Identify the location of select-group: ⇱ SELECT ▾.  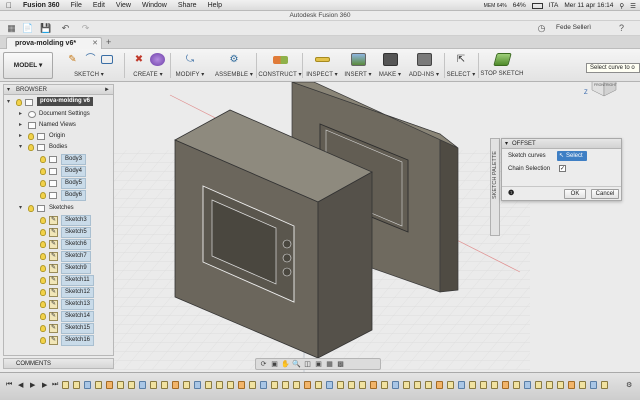
(461, 65).